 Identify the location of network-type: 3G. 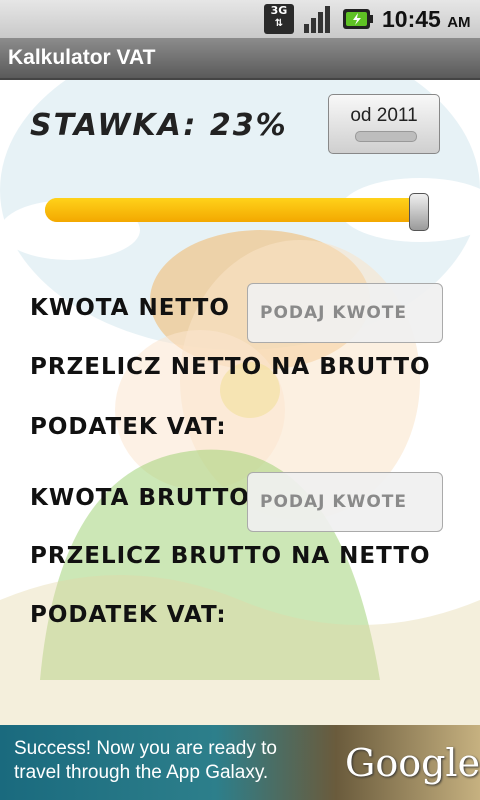
(279, 10).